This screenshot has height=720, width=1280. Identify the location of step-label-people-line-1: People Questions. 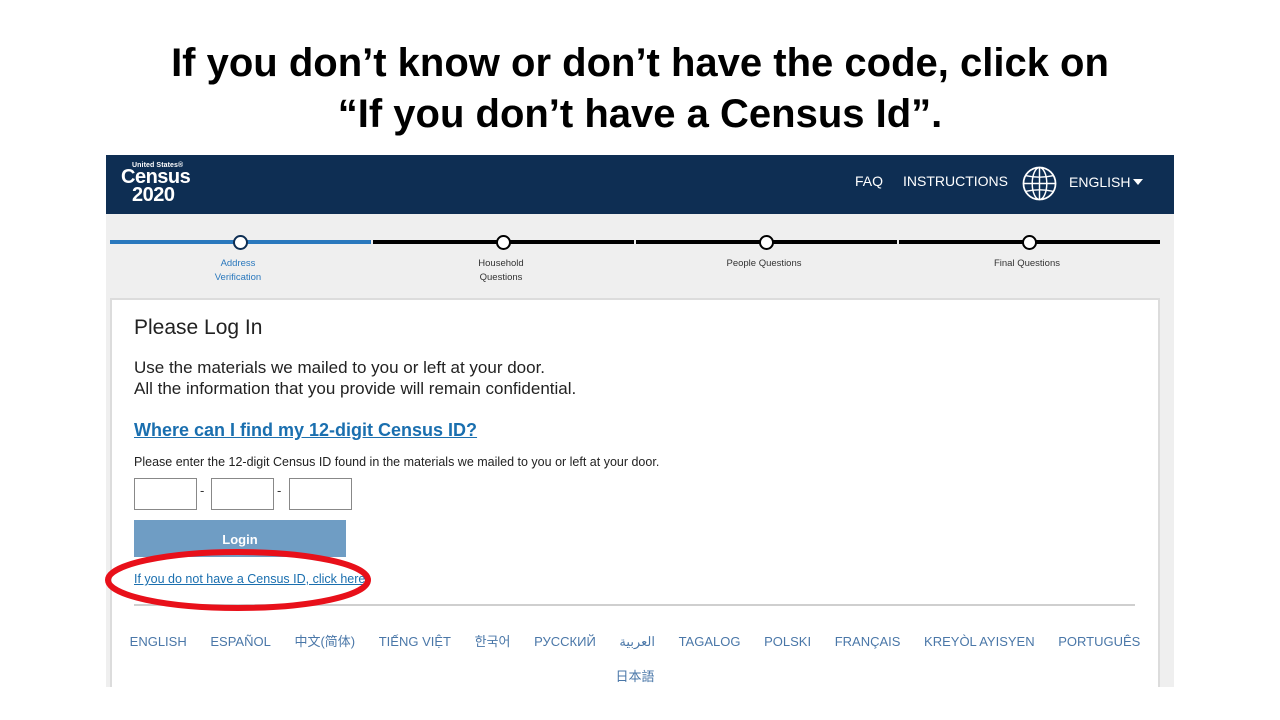
(764, 263).